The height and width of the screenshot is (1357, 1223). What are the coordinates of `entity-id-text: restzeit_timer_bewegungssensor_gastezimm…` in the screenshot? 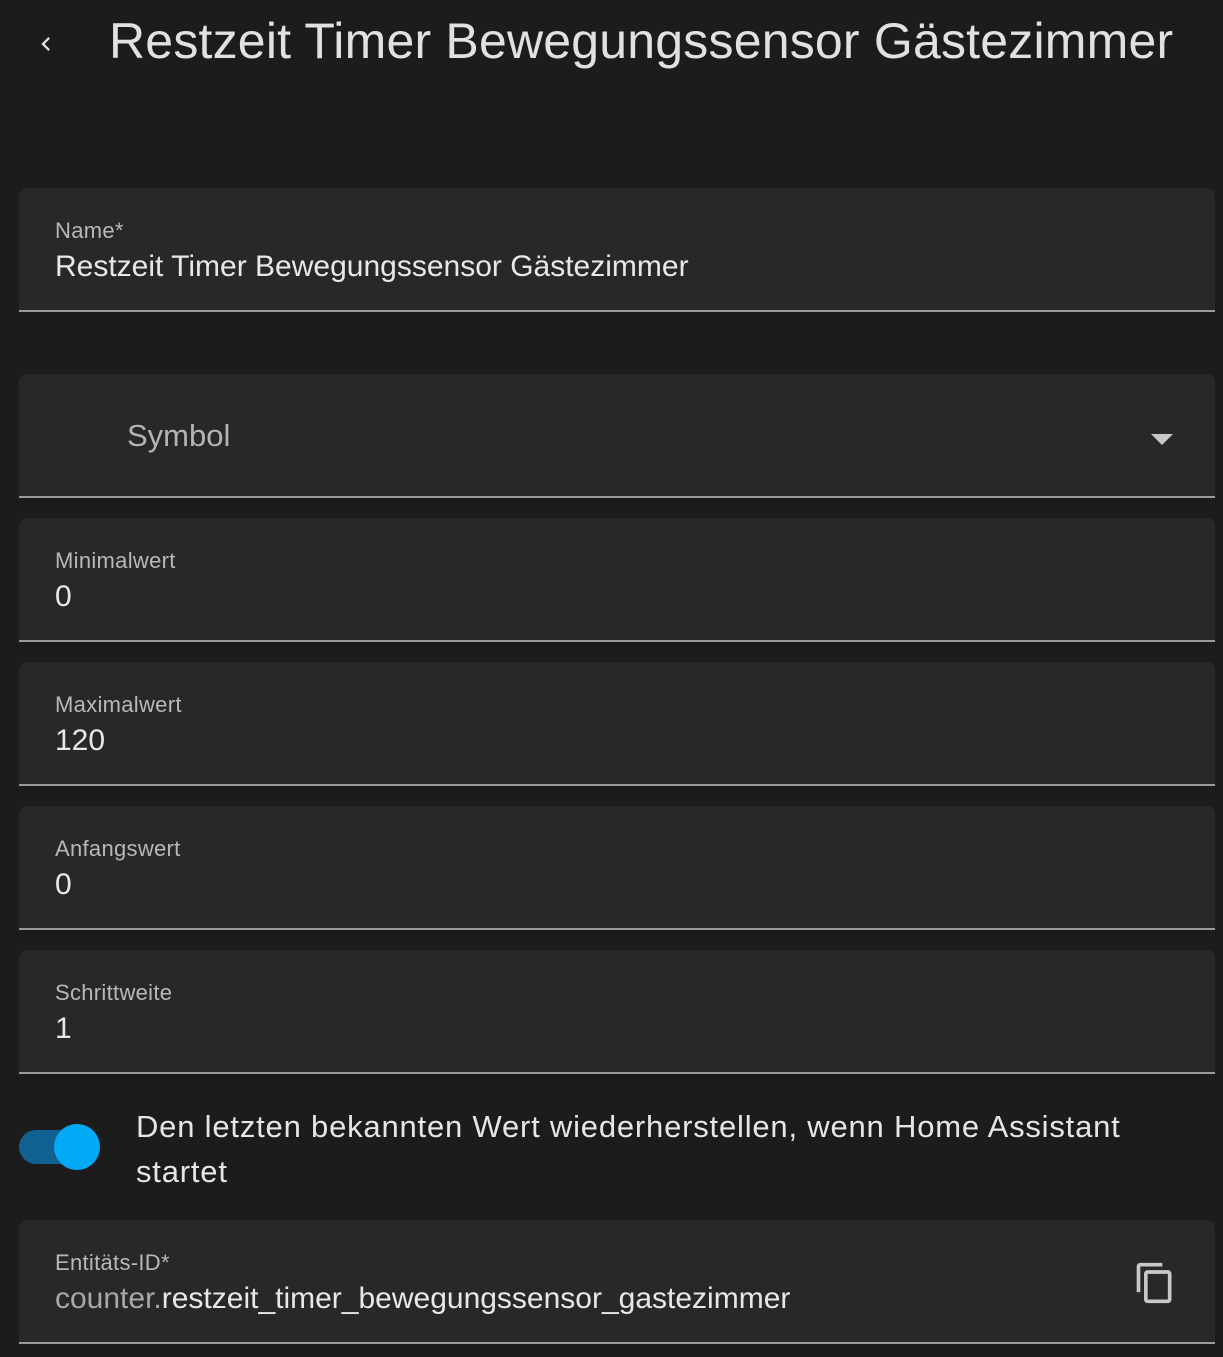 It's located at (476, 1298).